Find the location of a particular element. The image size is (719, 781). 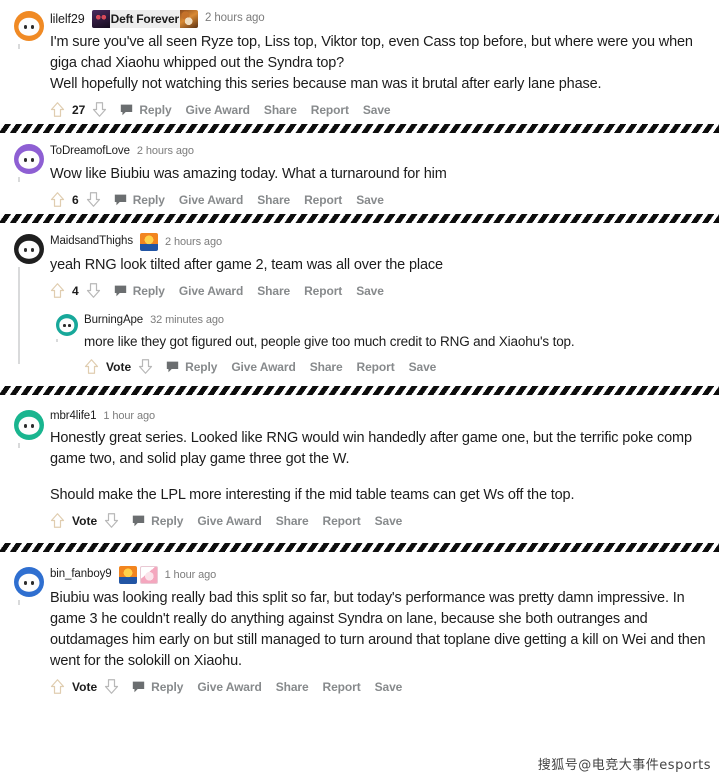

comment-timestamp: 32 minutes ago is located at coordinates (187, 320).